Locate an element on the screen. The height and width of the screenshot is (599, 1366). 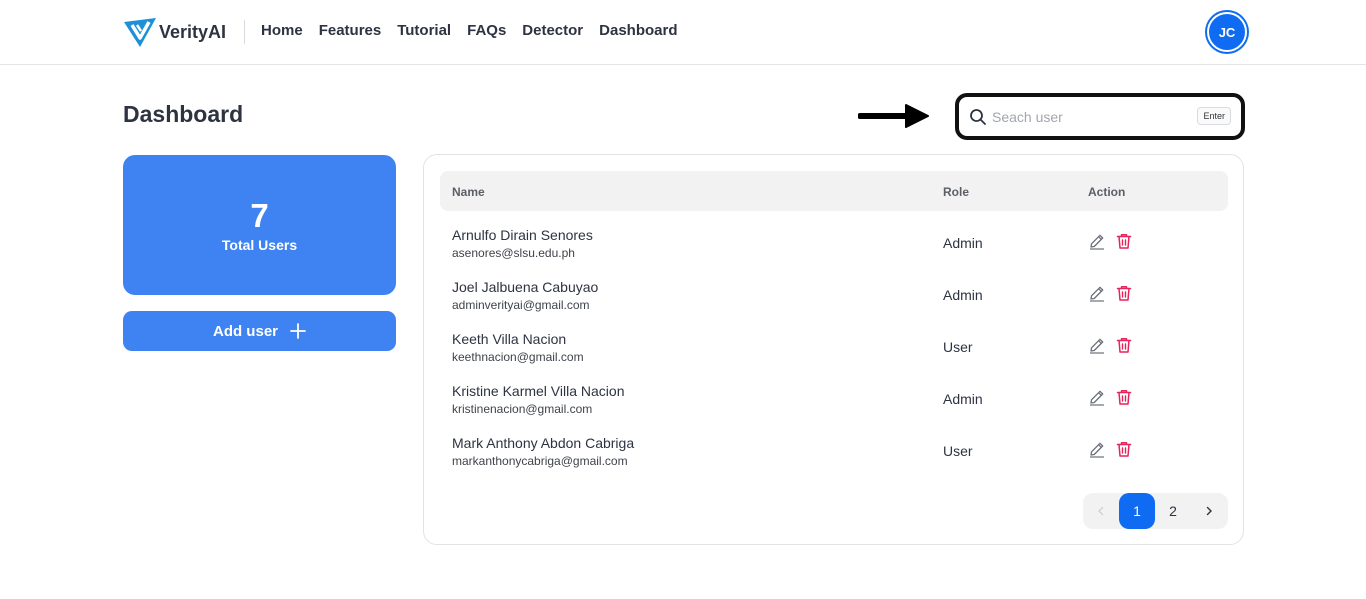
user-email: adminverityai@gmail.com is located at coordinates (521, 305).